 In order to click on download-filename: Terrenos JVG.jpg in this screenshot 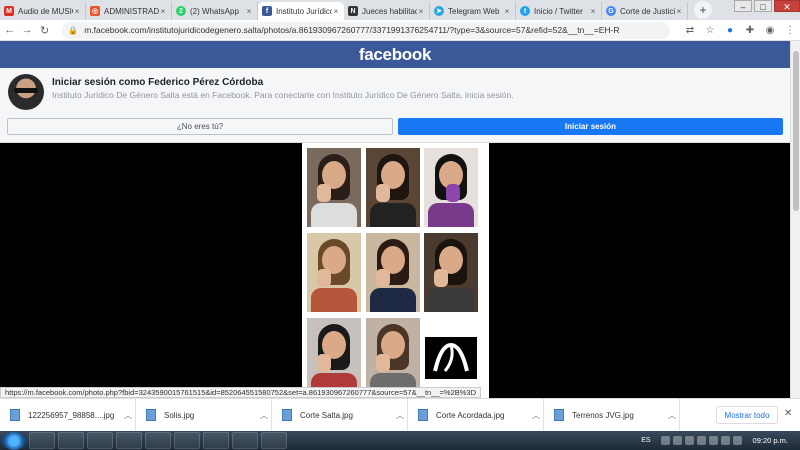, I will do `click(603, 415)`.